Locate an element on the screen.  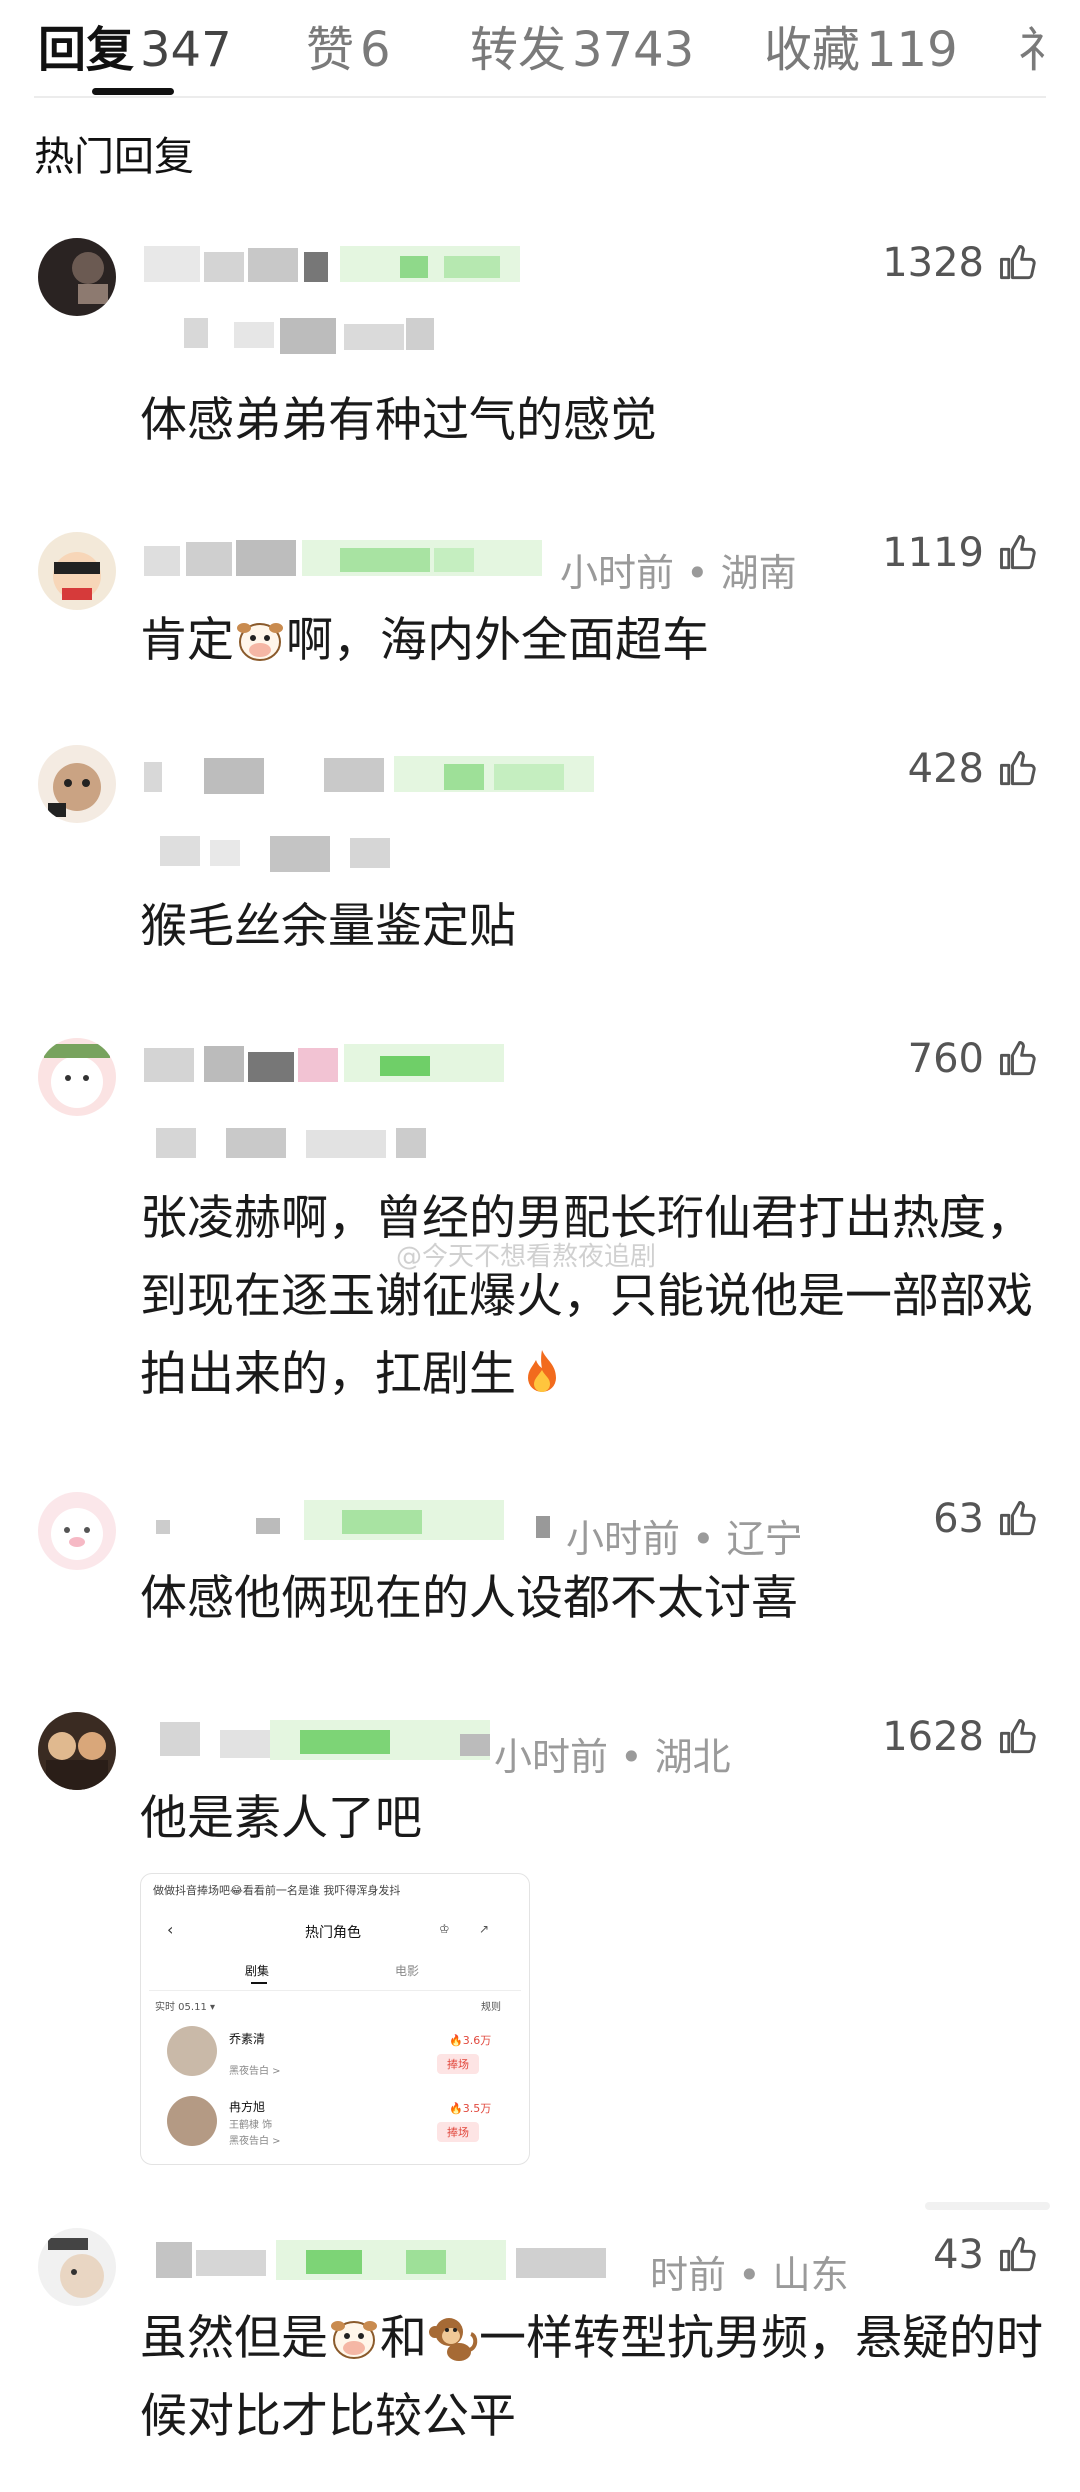
tabs-divider is located at coordinates (540, 97).